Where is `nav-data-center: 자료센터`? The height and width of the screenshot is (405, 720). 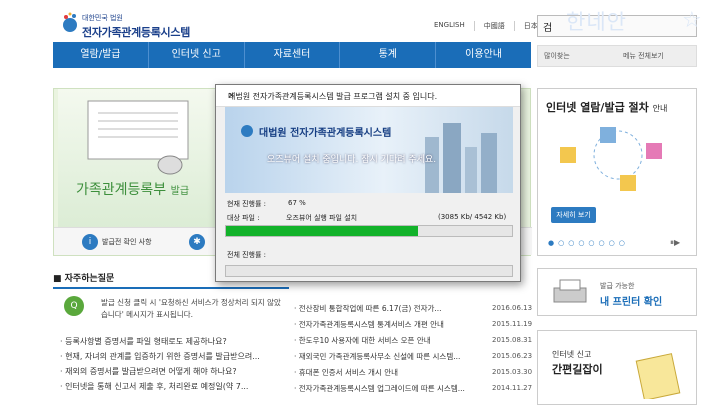
nav-data-center: 자료센터 is located at coordinates (293, 55).